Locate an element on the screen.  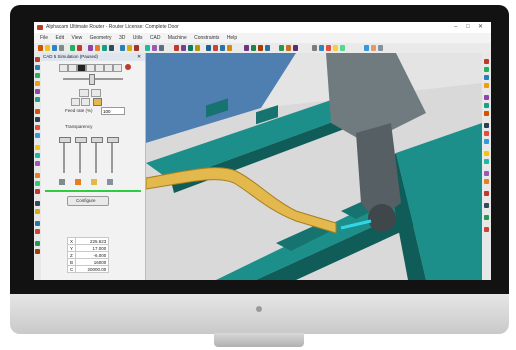
view-back-icon is located at coordinates (486, 77).